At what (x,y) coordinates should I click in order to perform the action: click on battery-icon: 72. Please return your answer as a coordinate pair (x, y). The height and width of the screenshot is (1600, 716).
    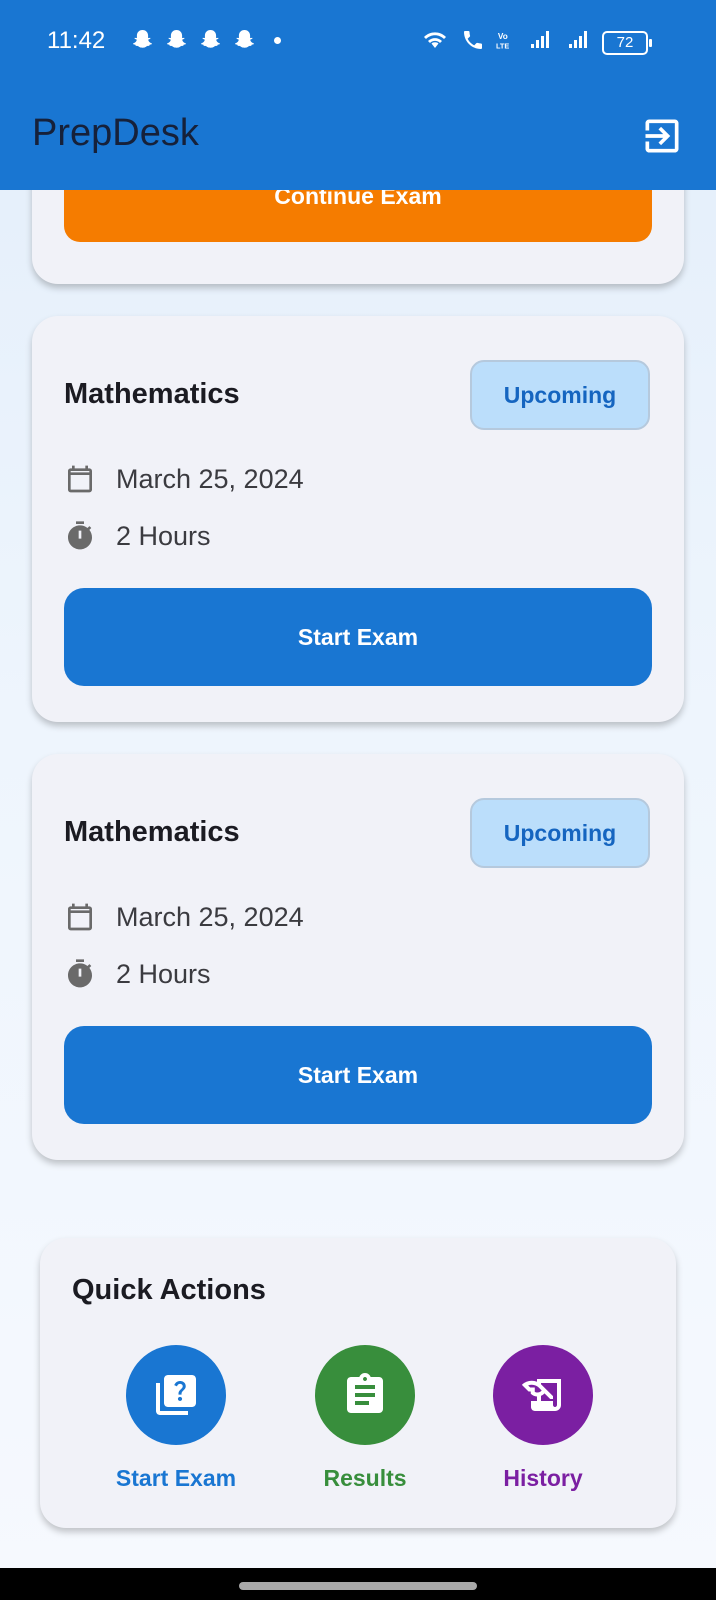
    Looking at the image, I should click on (627, 43).